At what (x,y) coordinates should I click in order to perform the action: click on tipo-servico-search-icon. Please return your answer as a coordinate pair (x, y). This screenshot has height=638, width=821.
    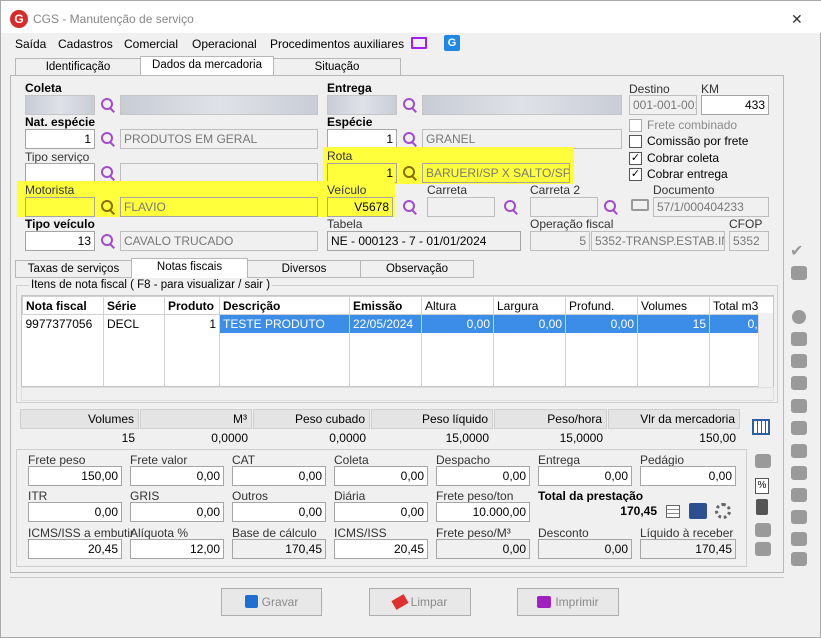
    Looking at the image, I should click on (108, 173).